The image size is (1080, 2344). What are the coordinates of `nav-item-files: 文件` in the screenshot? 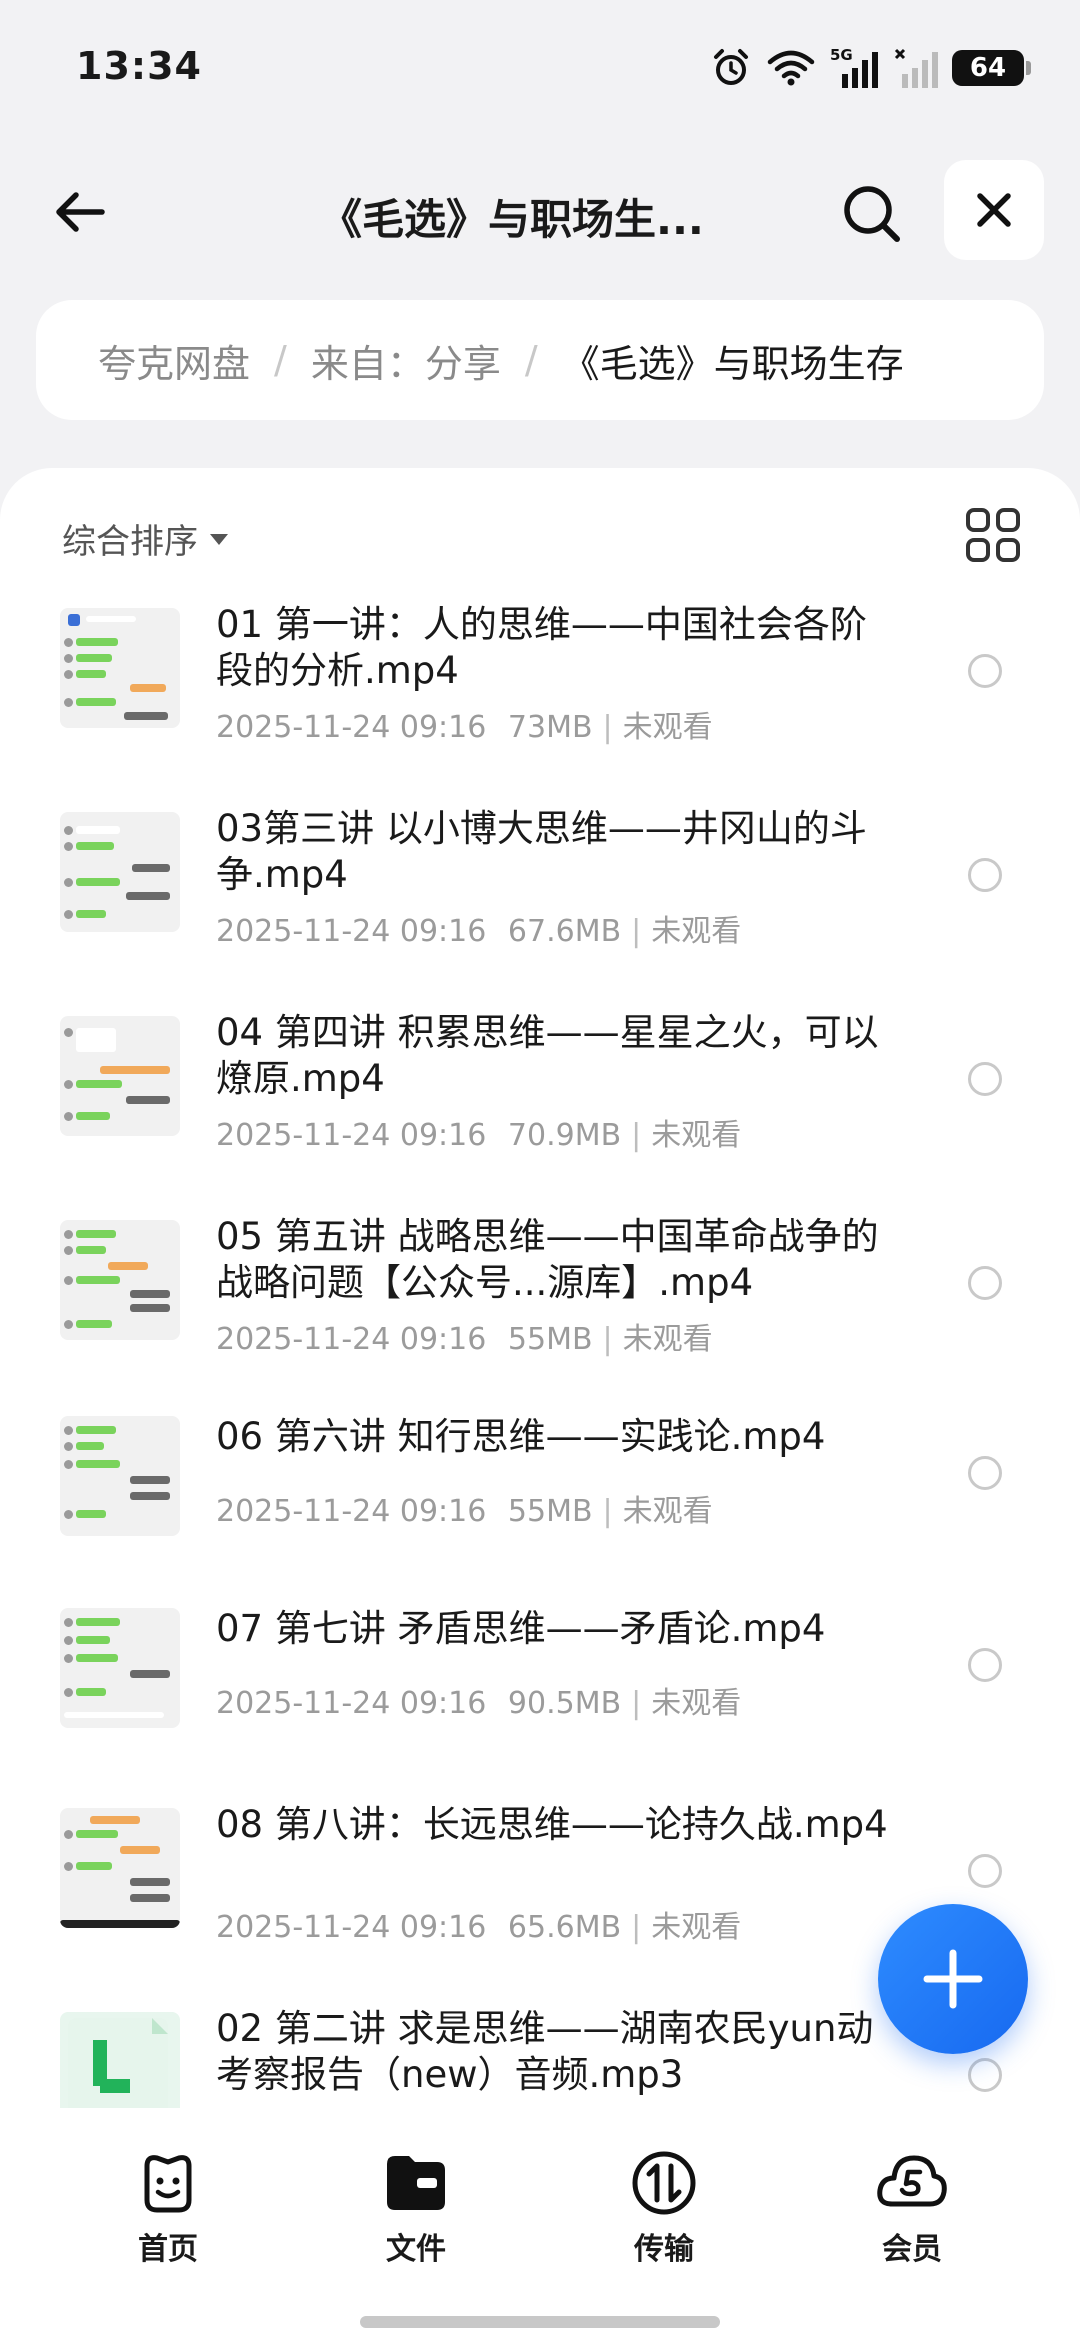 It's located at (416, 2208).